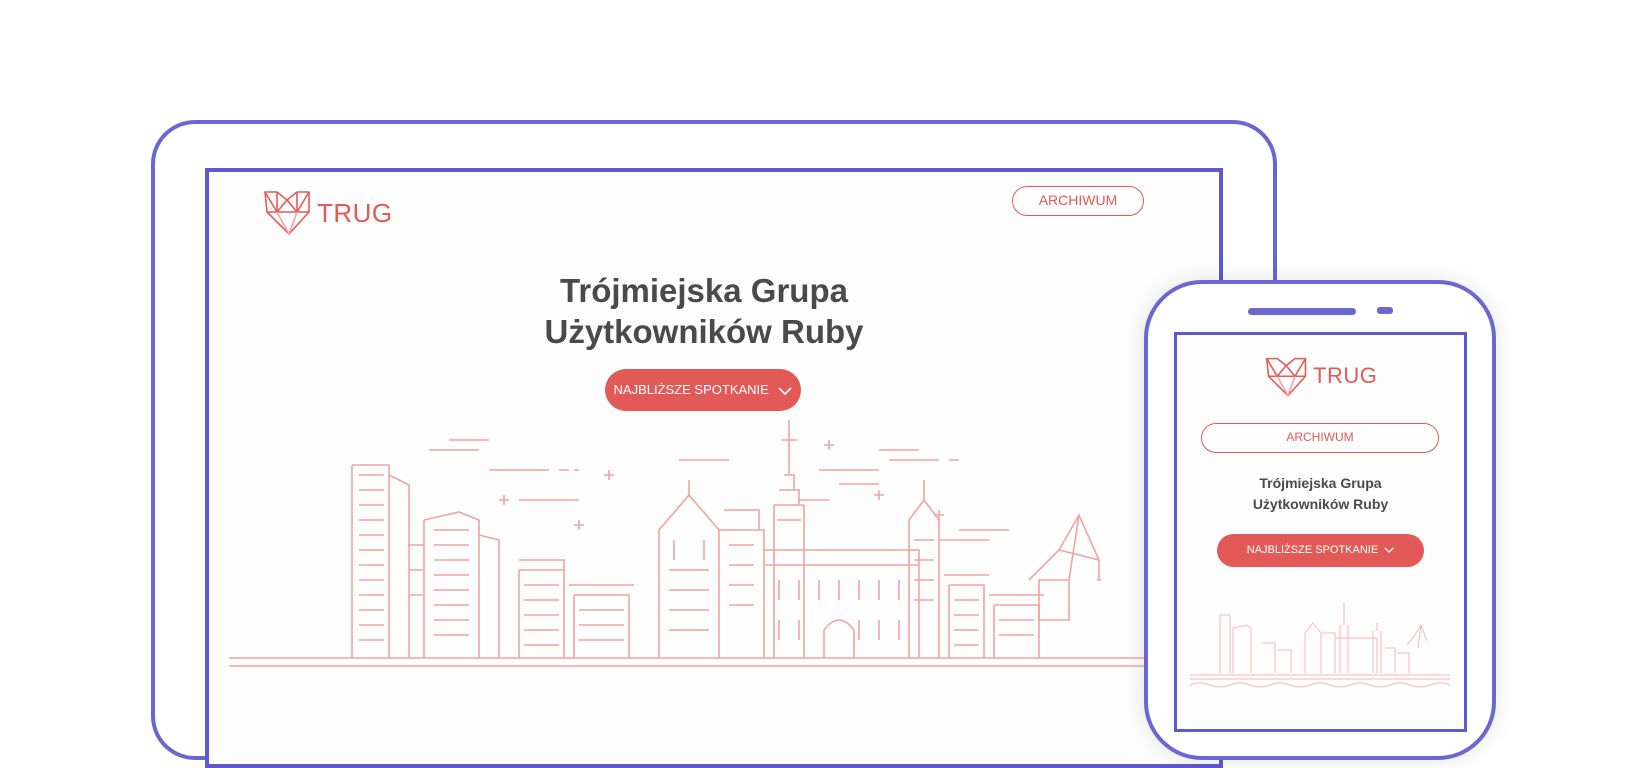 The image size is (1630, 768). What do you see at coordinates (1302, 311) in the screenshot?
I see `phone-speaker` at bounding box center [1302, 311].